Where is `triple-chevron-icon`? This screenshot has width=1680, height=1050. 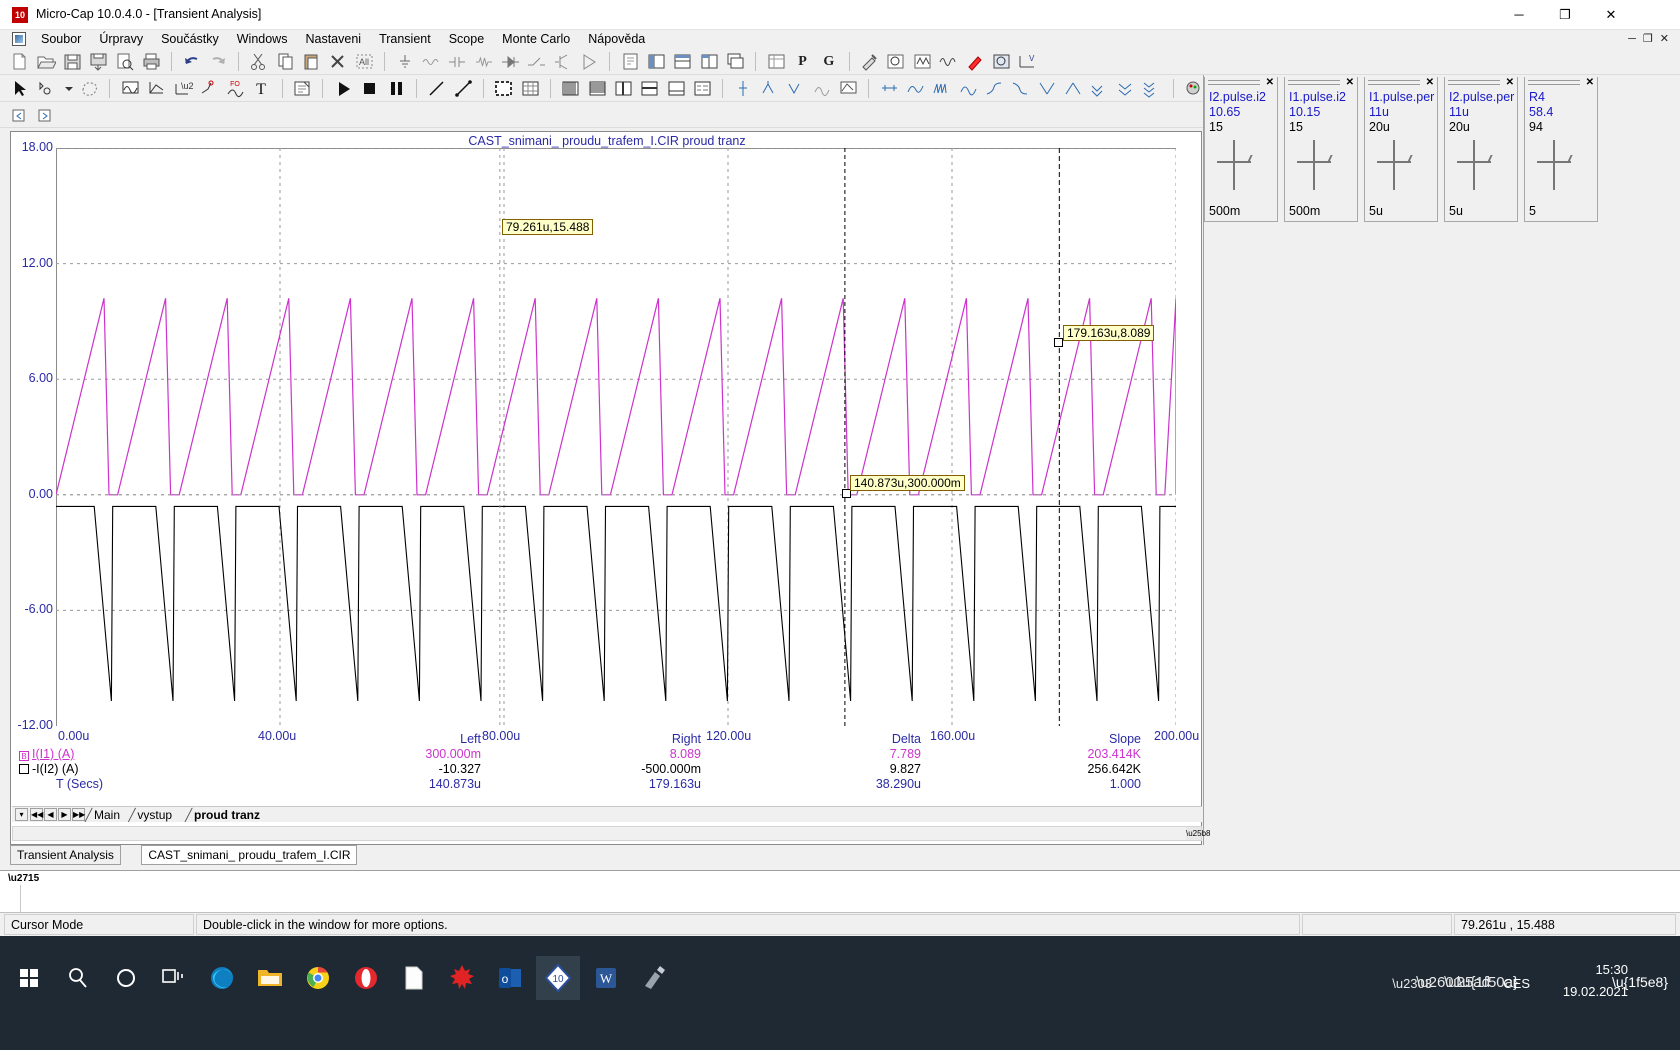 triple-chevron-icon is located at coordinates (1152, 88).